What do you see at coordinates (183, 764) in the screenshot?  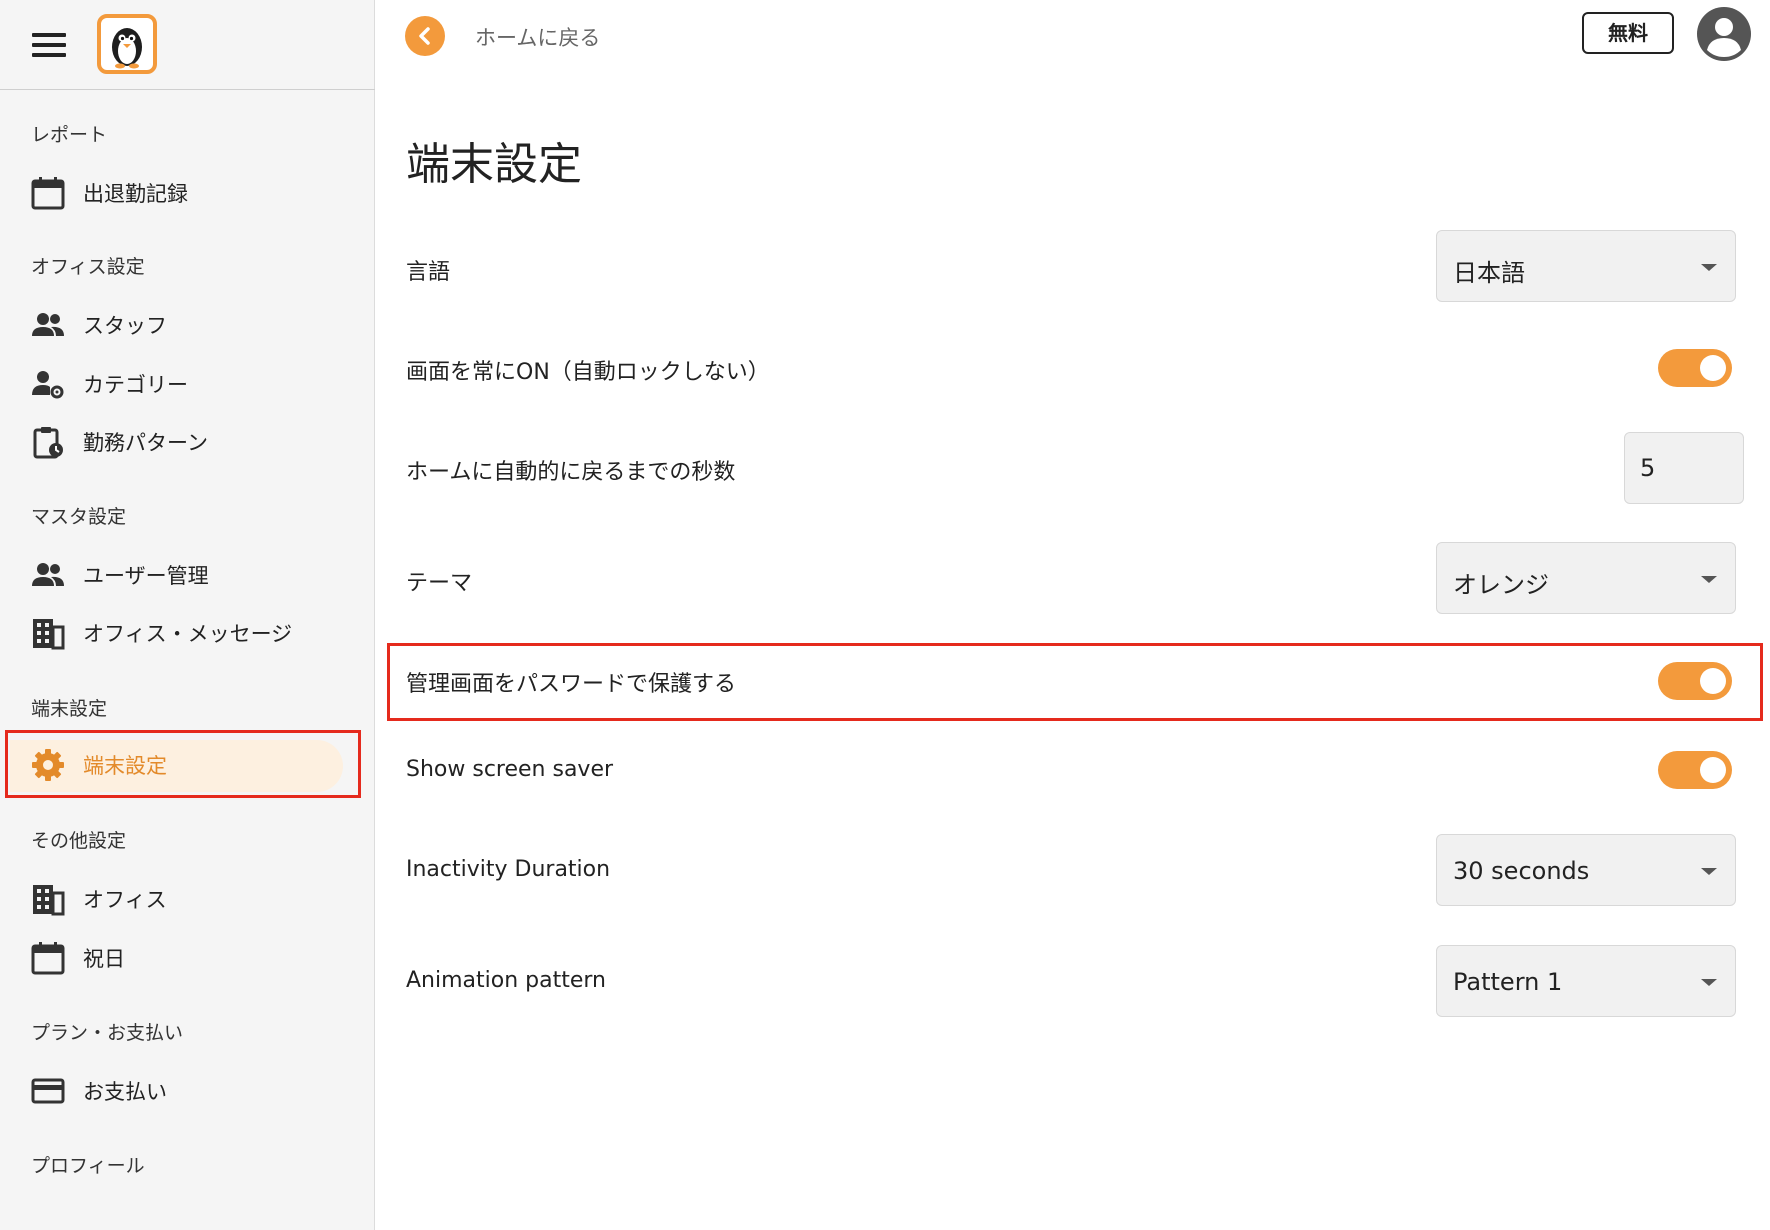 I see `highlight-box-sidebar` at bounding box center [183, 764].